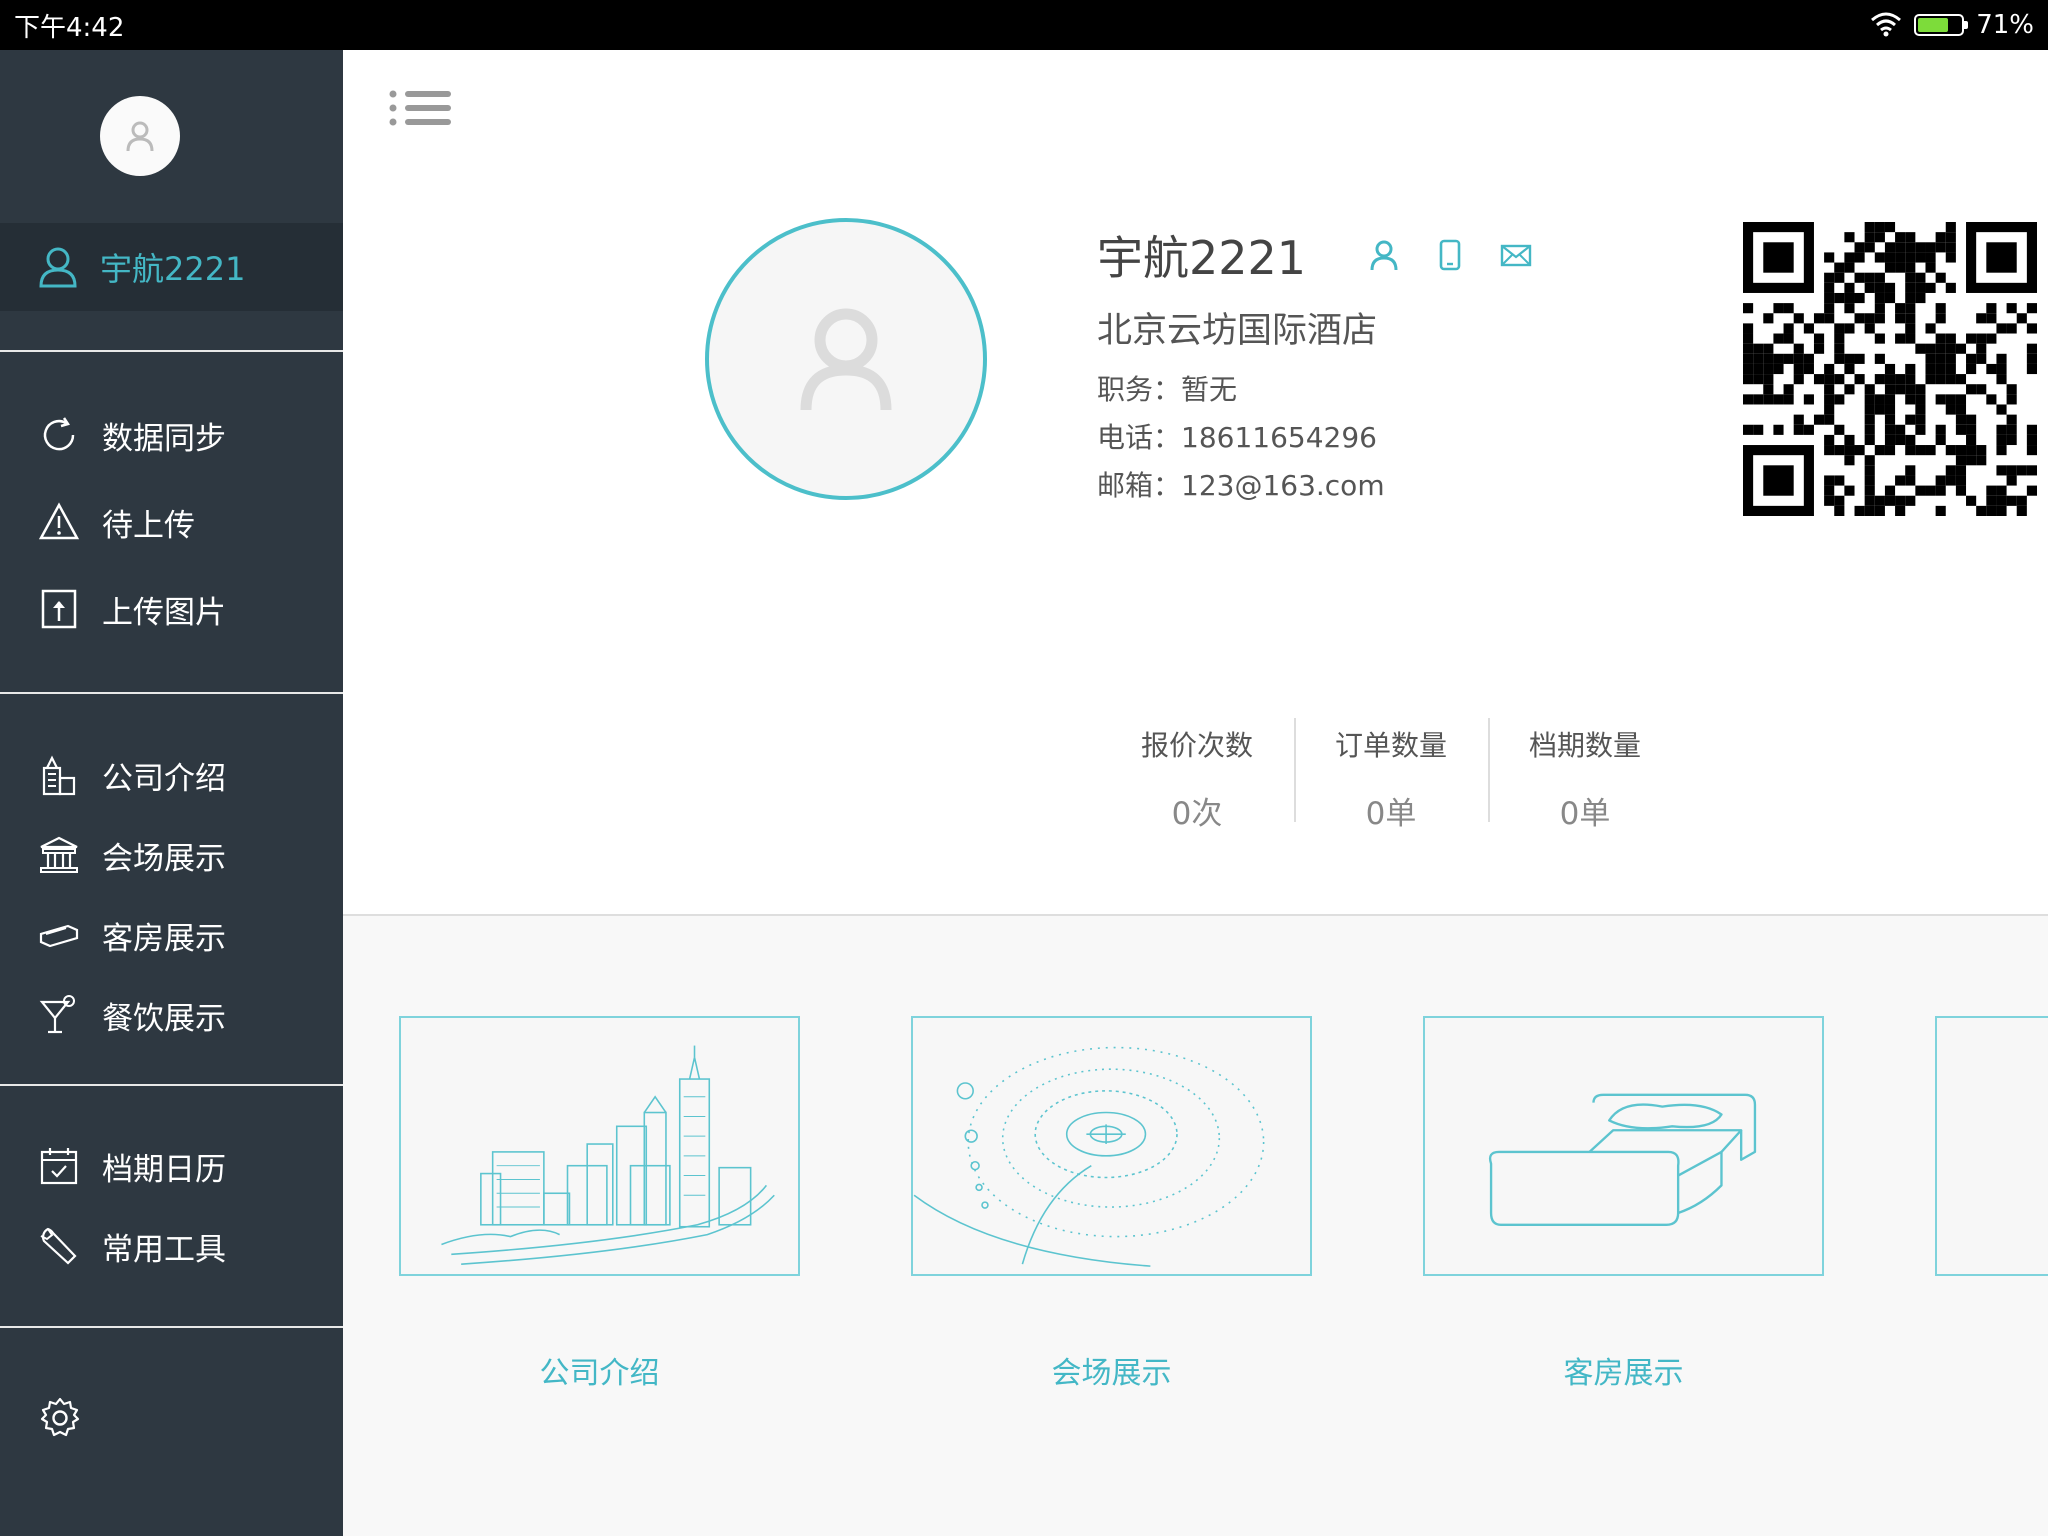 This screenshot has height=1536, width=2048. Describe the element at coordinates (59, 1166) in the screenshot. I see `calendar-icon` at that location.